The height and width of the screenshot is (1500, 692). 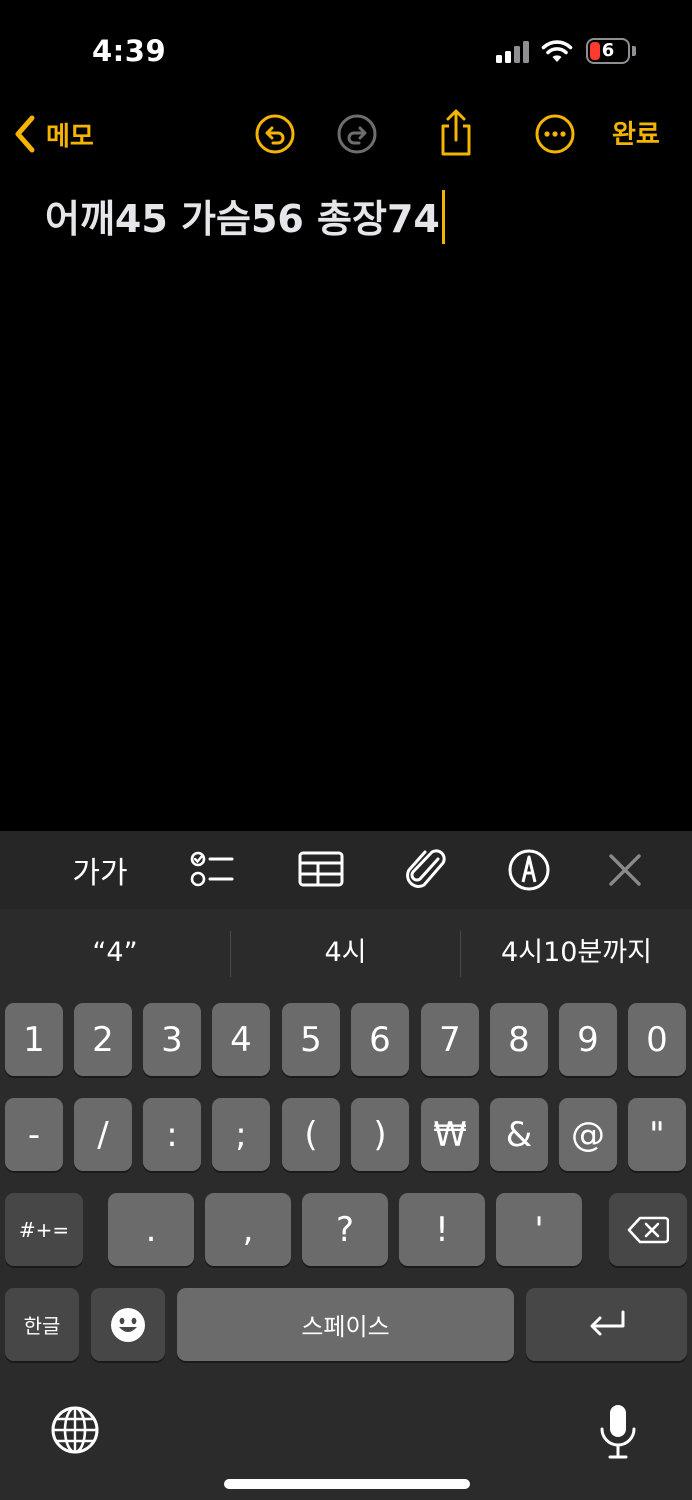 I want to click on microphone-icon, so click(x=618, y=1432).